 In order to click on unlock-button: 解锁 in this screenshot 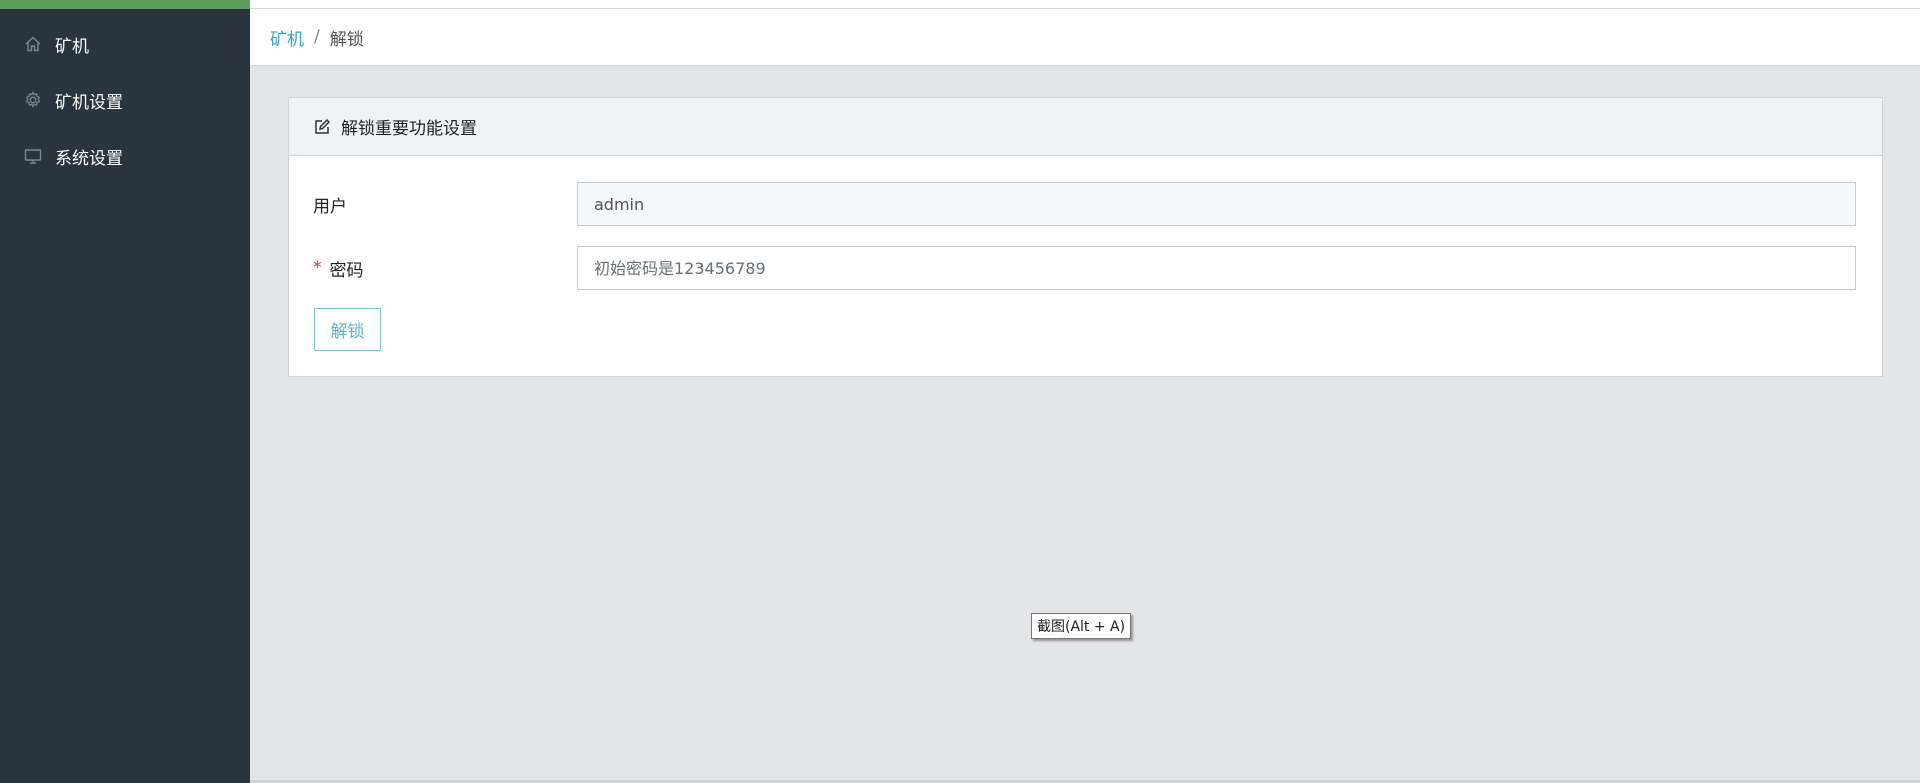, I will do `click(347, 329)`.